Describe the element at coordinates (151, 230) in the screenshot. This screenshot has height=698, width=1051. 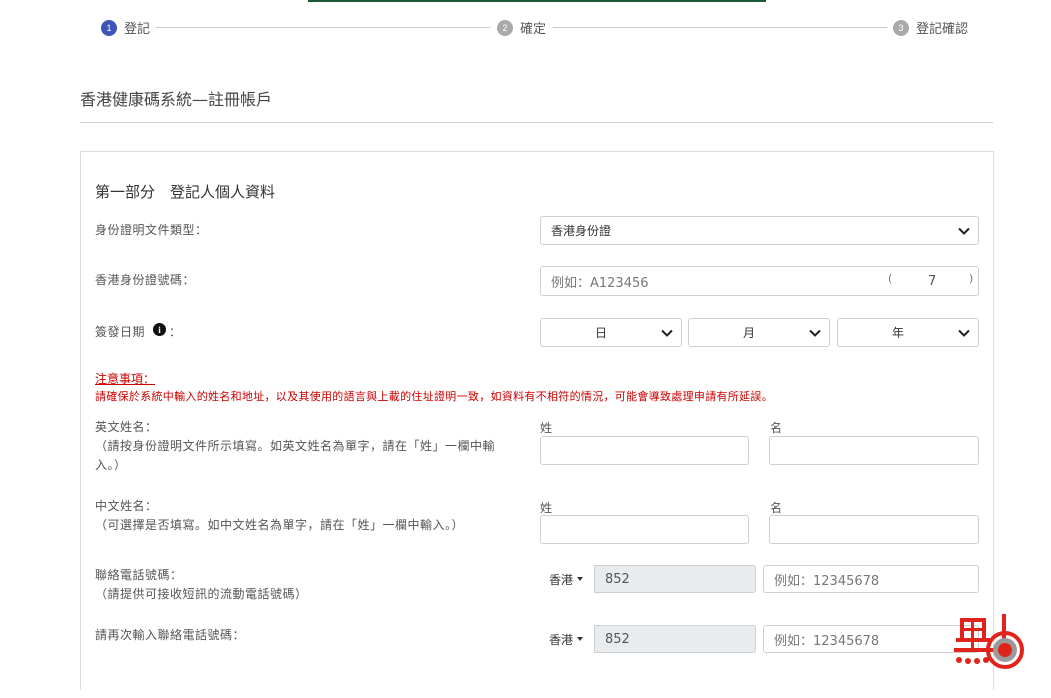
I see `doc-type-label: 身份證明文件類型：` at that location.